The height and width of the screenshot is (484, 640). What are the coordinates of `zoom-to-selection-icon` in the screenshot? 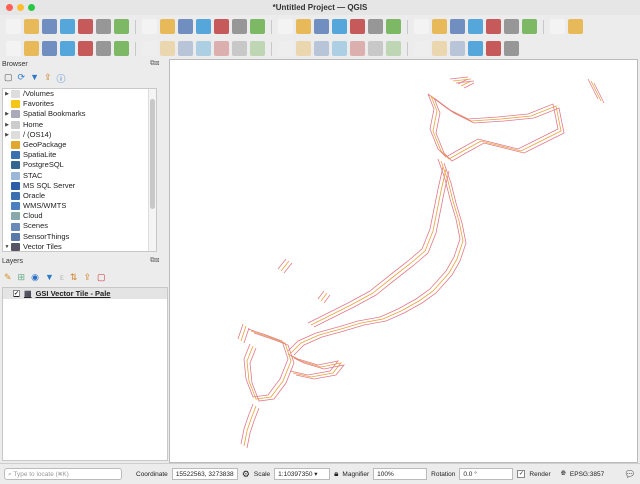 It's located at (221, 26).